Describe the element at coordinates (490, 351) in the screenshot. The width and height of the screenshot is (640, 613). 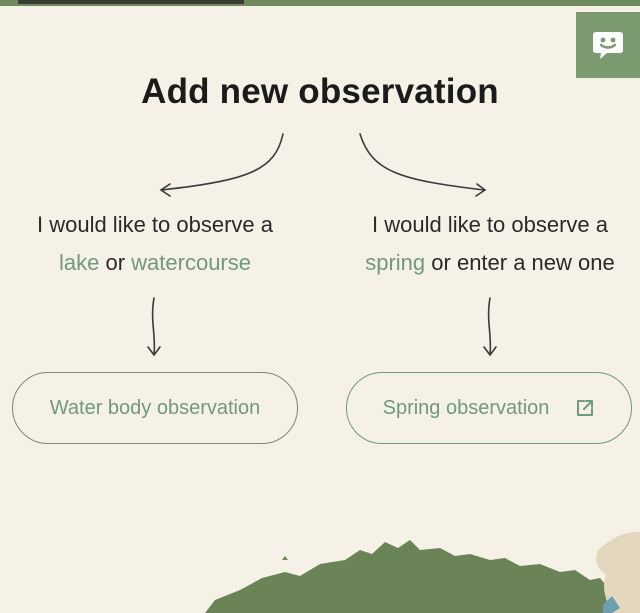
I see `arrow-down-right-head` at that location.